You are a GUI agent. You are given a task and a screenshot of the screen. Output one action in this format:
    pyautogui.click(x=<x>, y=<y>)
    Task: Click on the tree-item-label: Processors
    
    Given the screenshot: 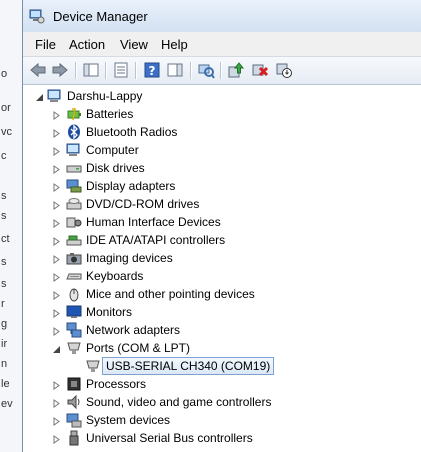 What is the action you would take?
    pyautogui.click(x=116, y=384)
    